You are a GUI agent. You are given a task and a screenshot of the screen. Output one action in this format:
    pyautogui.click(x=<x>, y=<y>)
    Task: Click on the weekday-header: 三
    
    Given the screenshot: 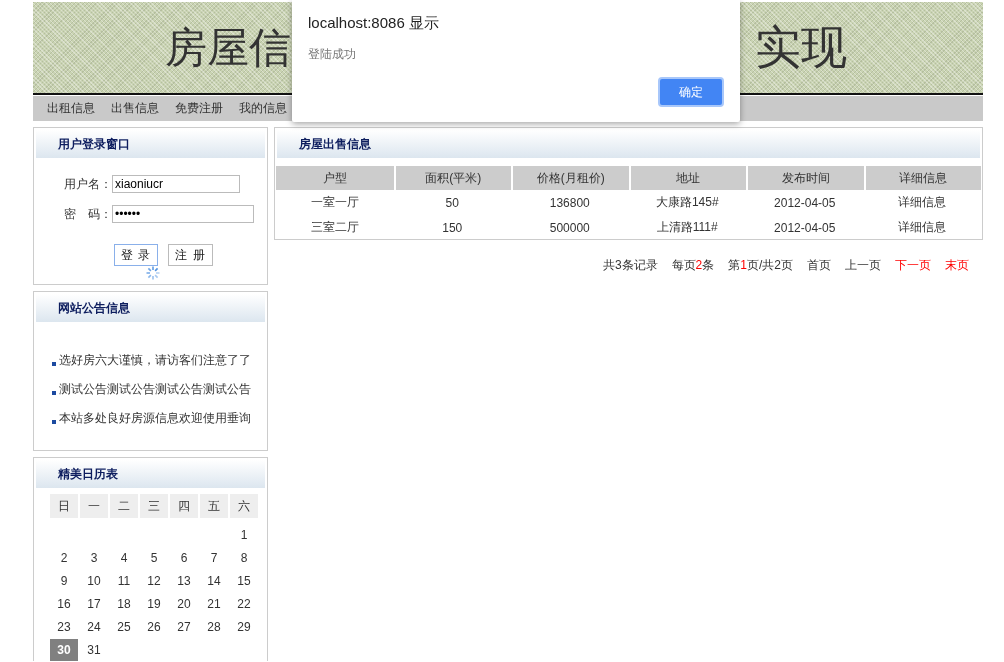 What is the action you would take?
    pyautogui.click(x=154, y=506)
    